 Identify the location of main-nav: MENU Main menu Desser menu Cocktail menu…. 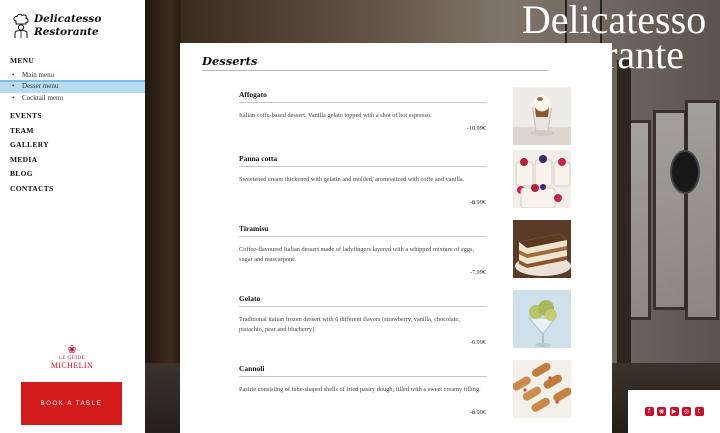
(72, 125).